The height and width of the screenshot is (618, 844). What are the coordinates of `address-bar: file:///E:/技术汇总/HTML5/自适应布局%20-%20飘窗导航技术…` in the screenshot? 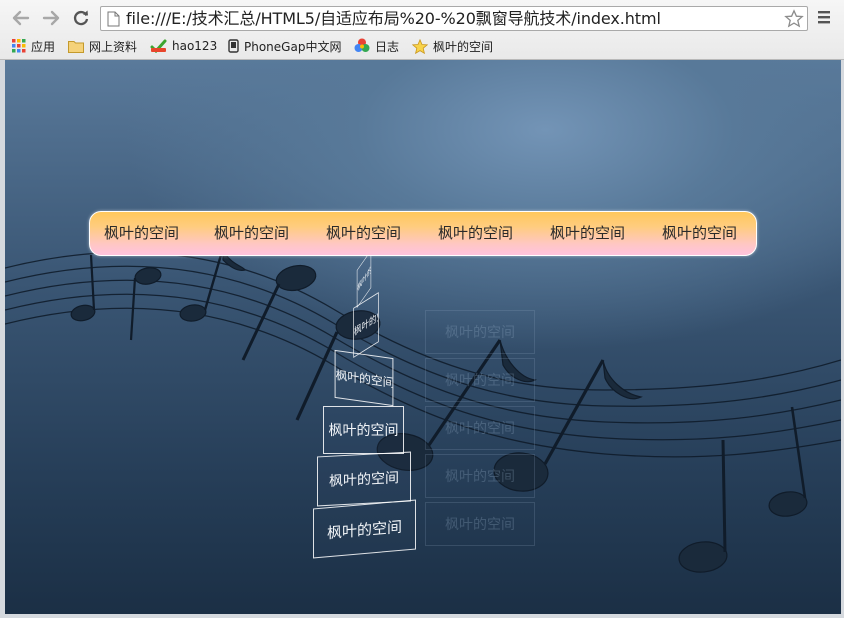 It's located at (454, 18).